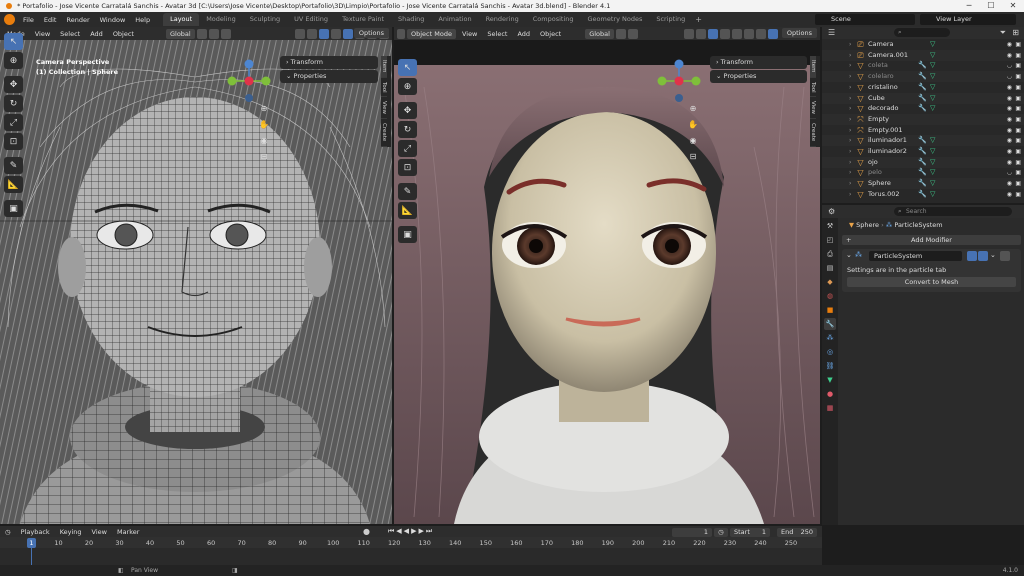 The height and width of the screenshot is (576, 1024). Describe the element at coordinates (923, 119) in the screenshot. I see `outliner-item: › ⤧ Empty ◉ ▣` at that location.